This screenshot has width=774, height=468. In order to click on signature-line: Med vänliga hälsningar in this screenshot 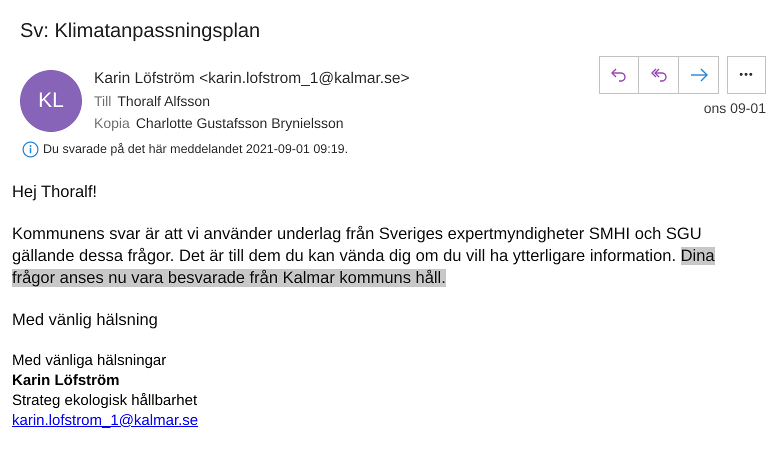, I will do `click(90, 360)`.